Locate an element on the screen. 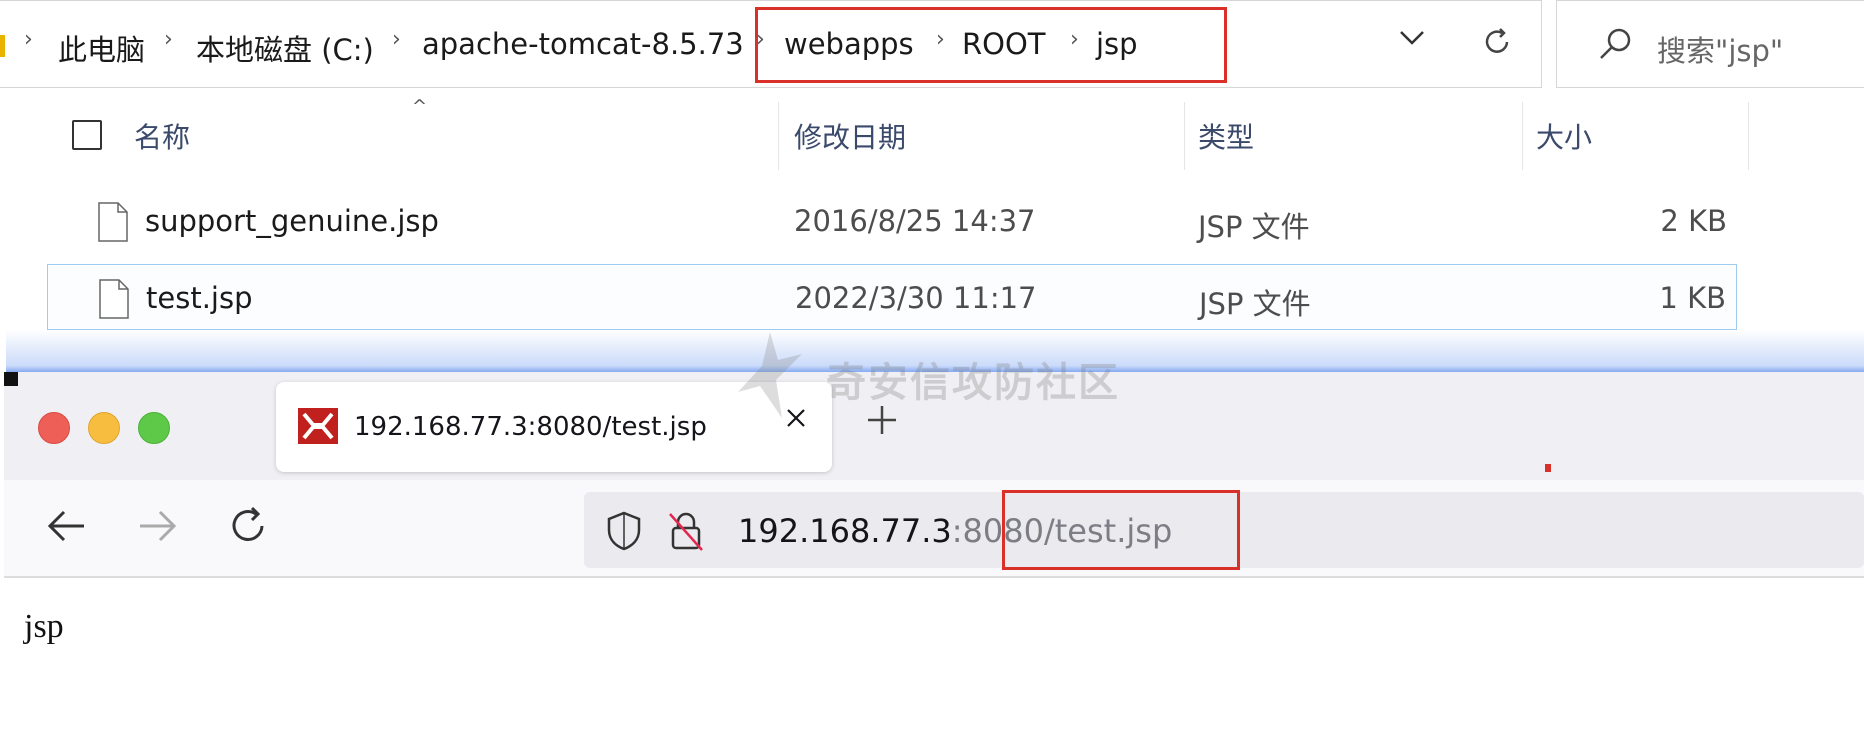 The height and width of the screenshot is (752, 1864). chevron-down-icon is located at coordinates (1412, 37).